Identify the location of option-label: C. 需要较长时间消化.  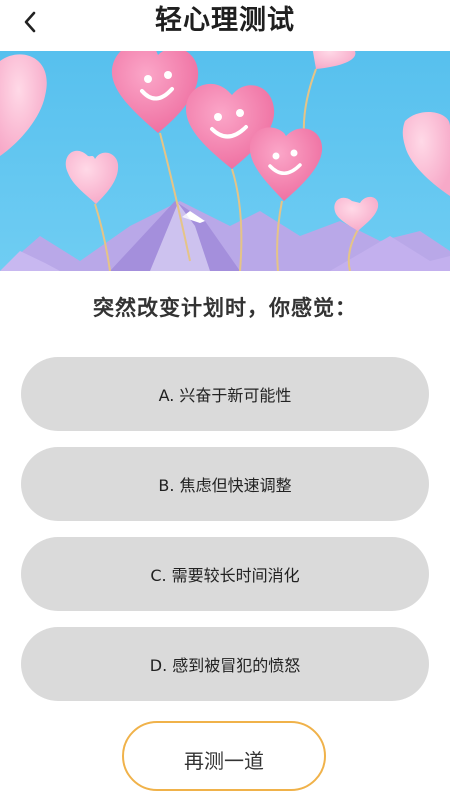
(225, 575).